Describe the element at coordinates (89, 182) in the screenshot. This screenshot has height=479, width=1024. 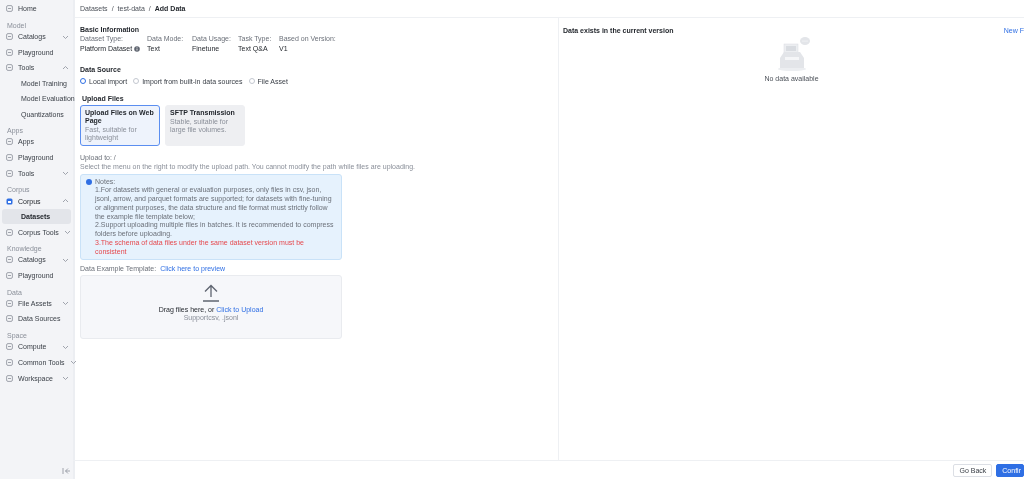
I see `info-dot-icon` at that location.